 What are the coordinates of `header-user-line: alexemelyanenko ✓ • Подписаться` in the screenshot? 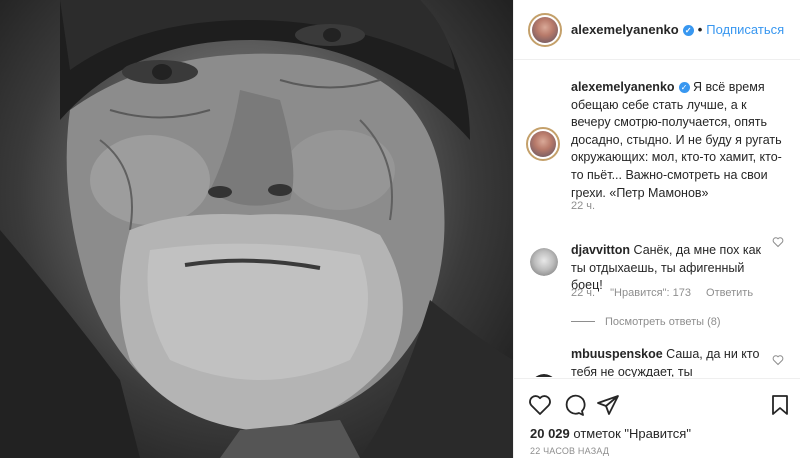 It's located at (677, 29).